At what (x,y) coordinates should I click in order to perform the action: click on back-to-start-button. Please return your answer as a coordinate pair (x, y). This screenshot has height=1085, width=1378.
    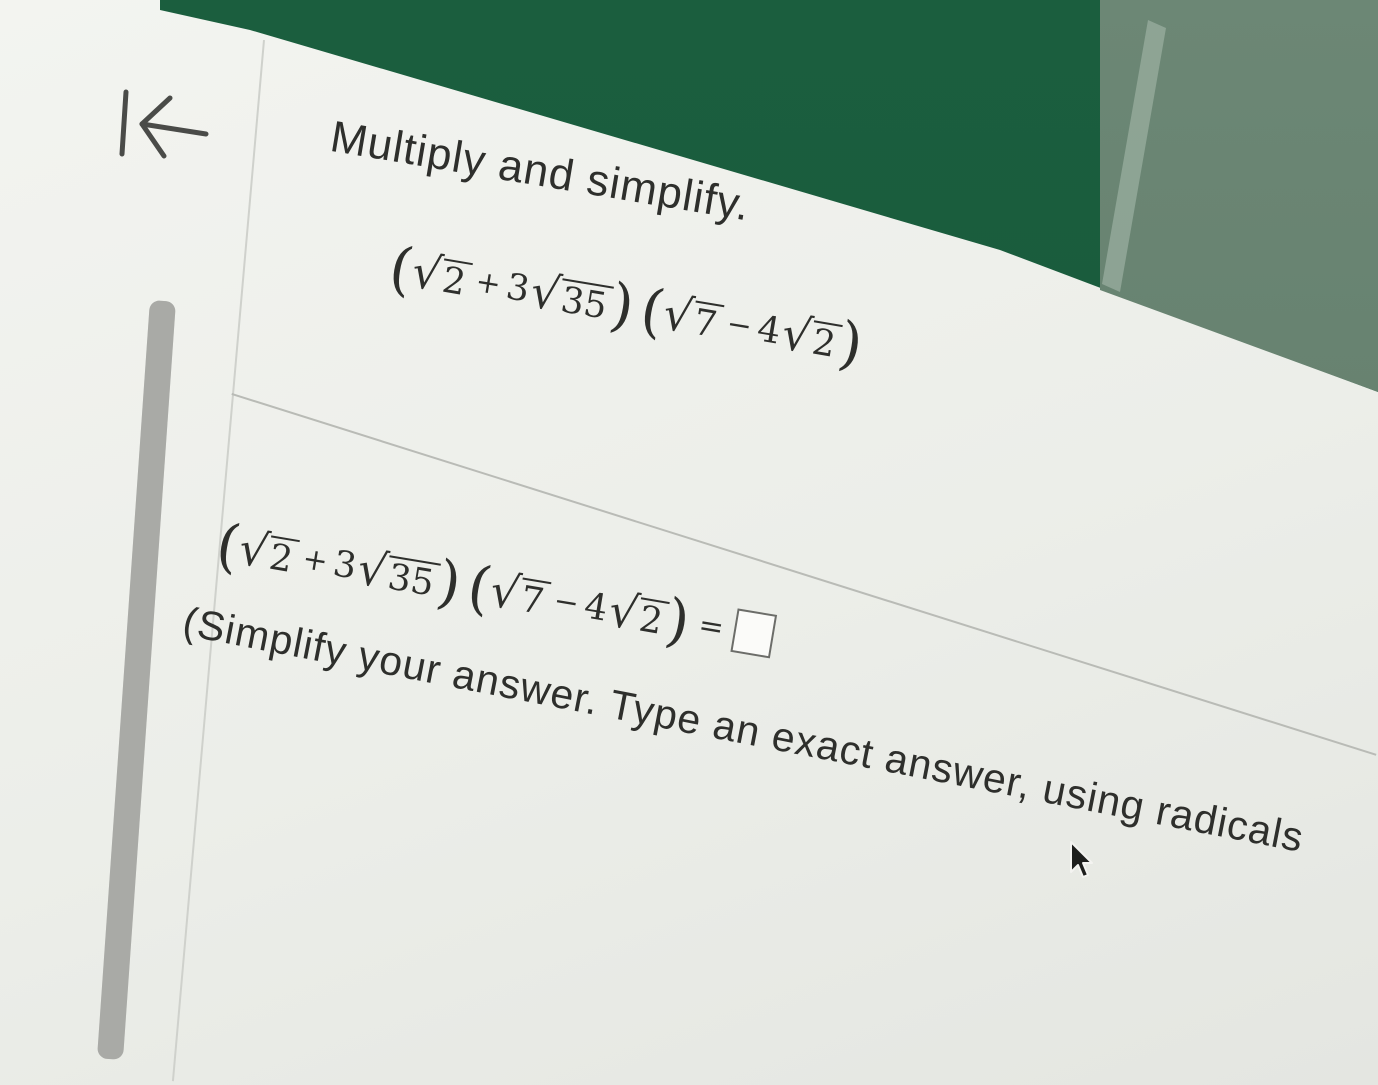
    Looking at the image, I should click on (162, 124).